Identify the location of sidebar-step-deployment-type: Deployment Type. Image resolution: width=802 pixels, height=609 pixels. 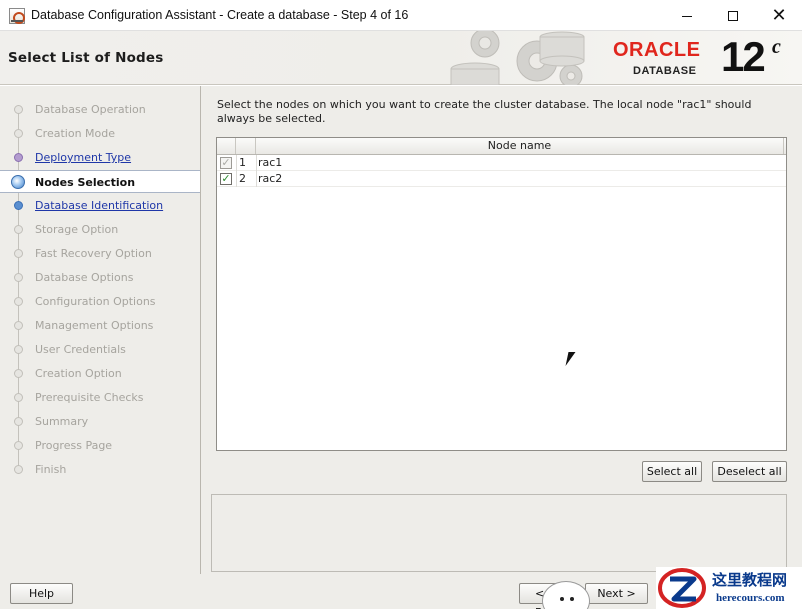
(100, 157).